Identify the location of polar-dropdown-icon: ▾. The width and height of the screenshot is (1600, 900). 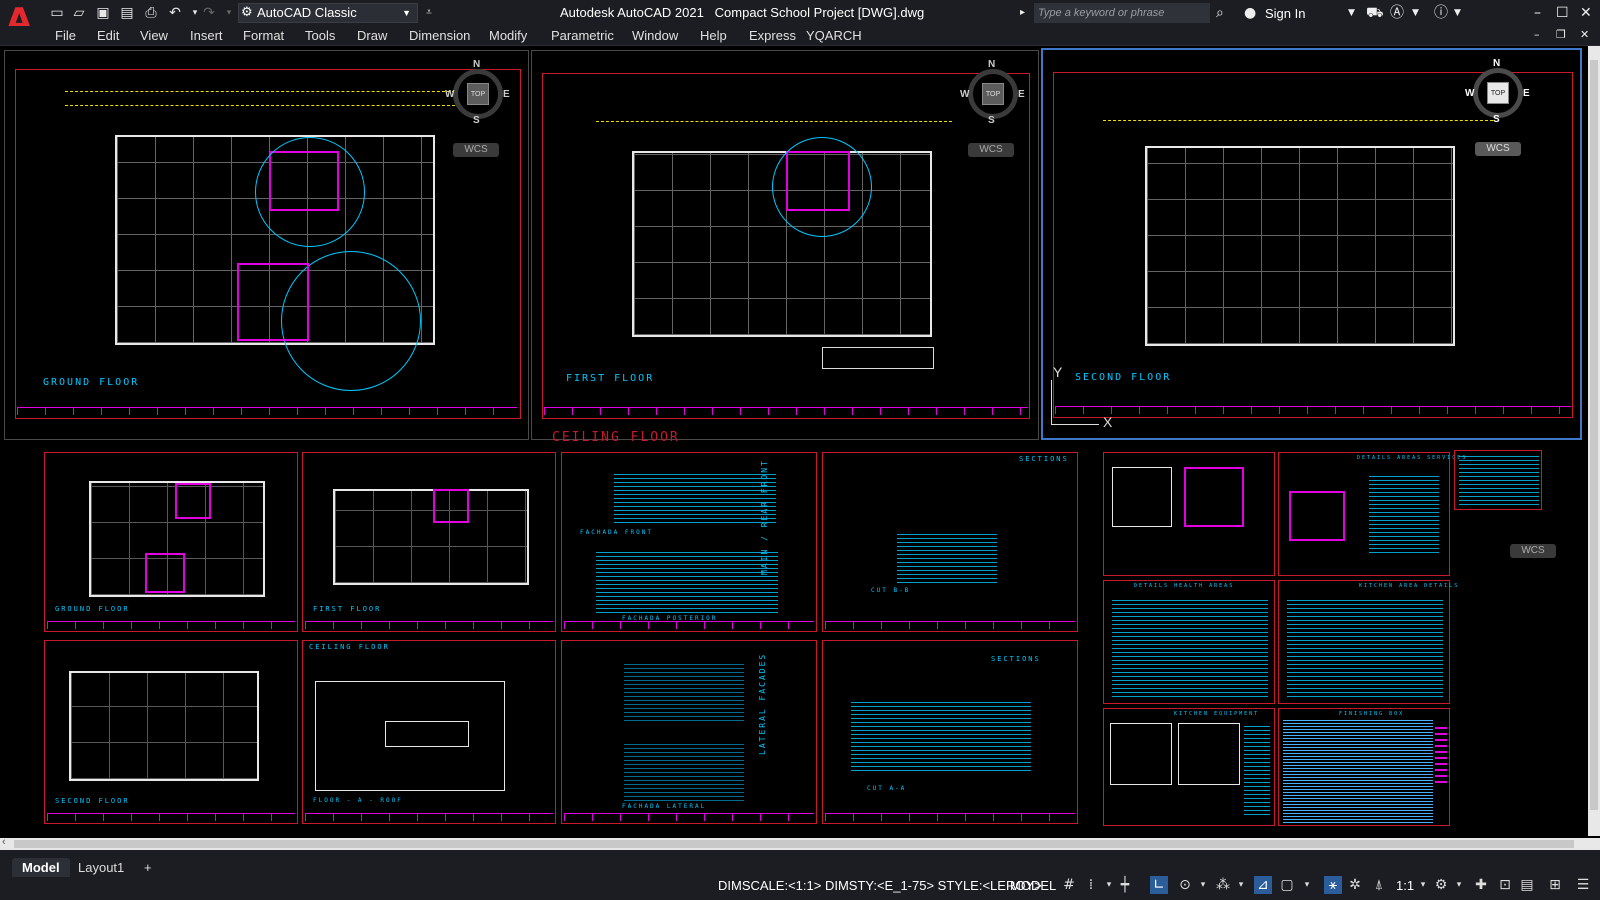
(1203, 885).